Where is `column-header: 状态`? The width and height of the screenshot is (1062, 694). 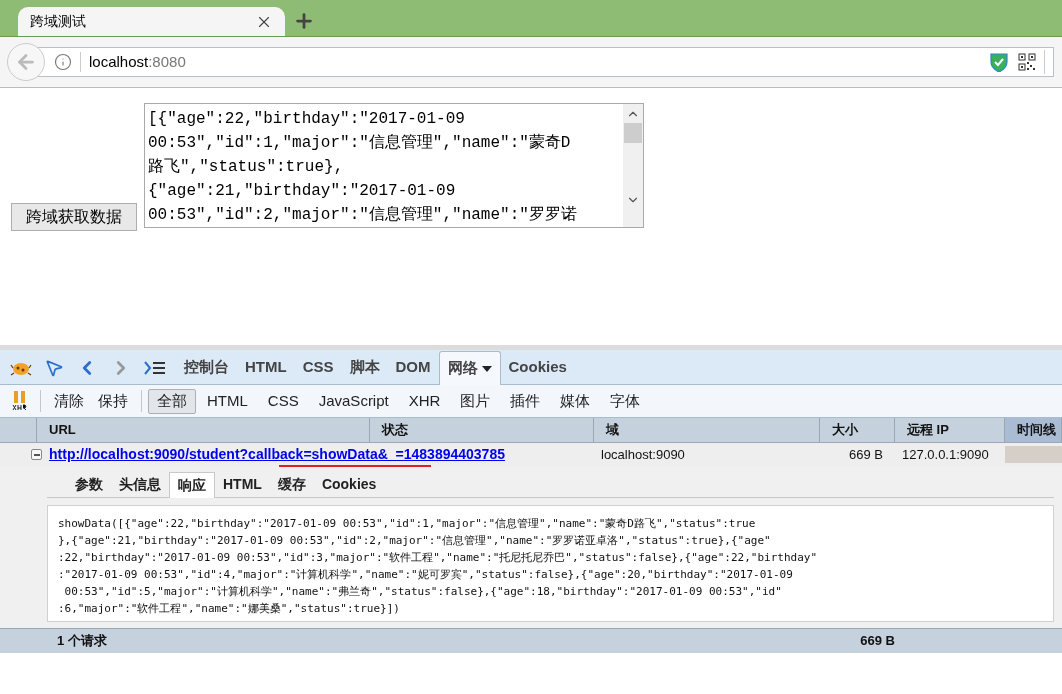
column-header: 状态 is located at coordinates (482, 430).